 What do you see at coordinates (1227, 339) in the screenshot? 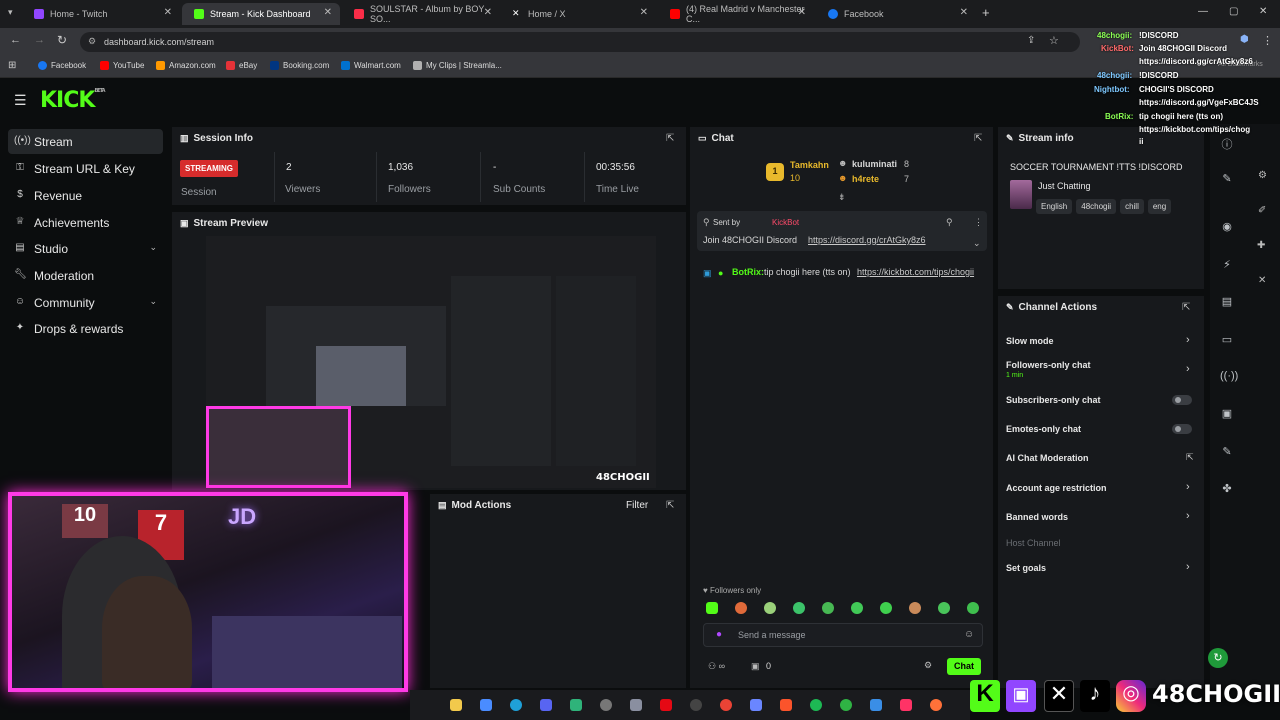
I see `chat-icon: ▭` at bounding box center [1227, 339].